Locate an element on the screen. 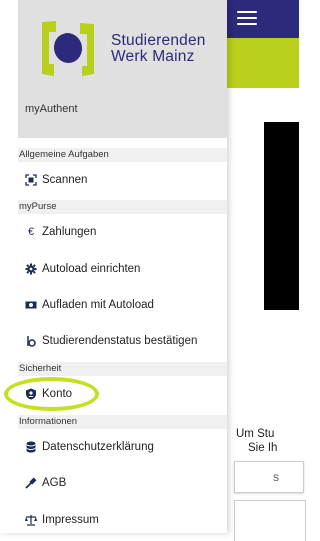 The image size is (320, 541). background-card is located at coordinates (270, 520).